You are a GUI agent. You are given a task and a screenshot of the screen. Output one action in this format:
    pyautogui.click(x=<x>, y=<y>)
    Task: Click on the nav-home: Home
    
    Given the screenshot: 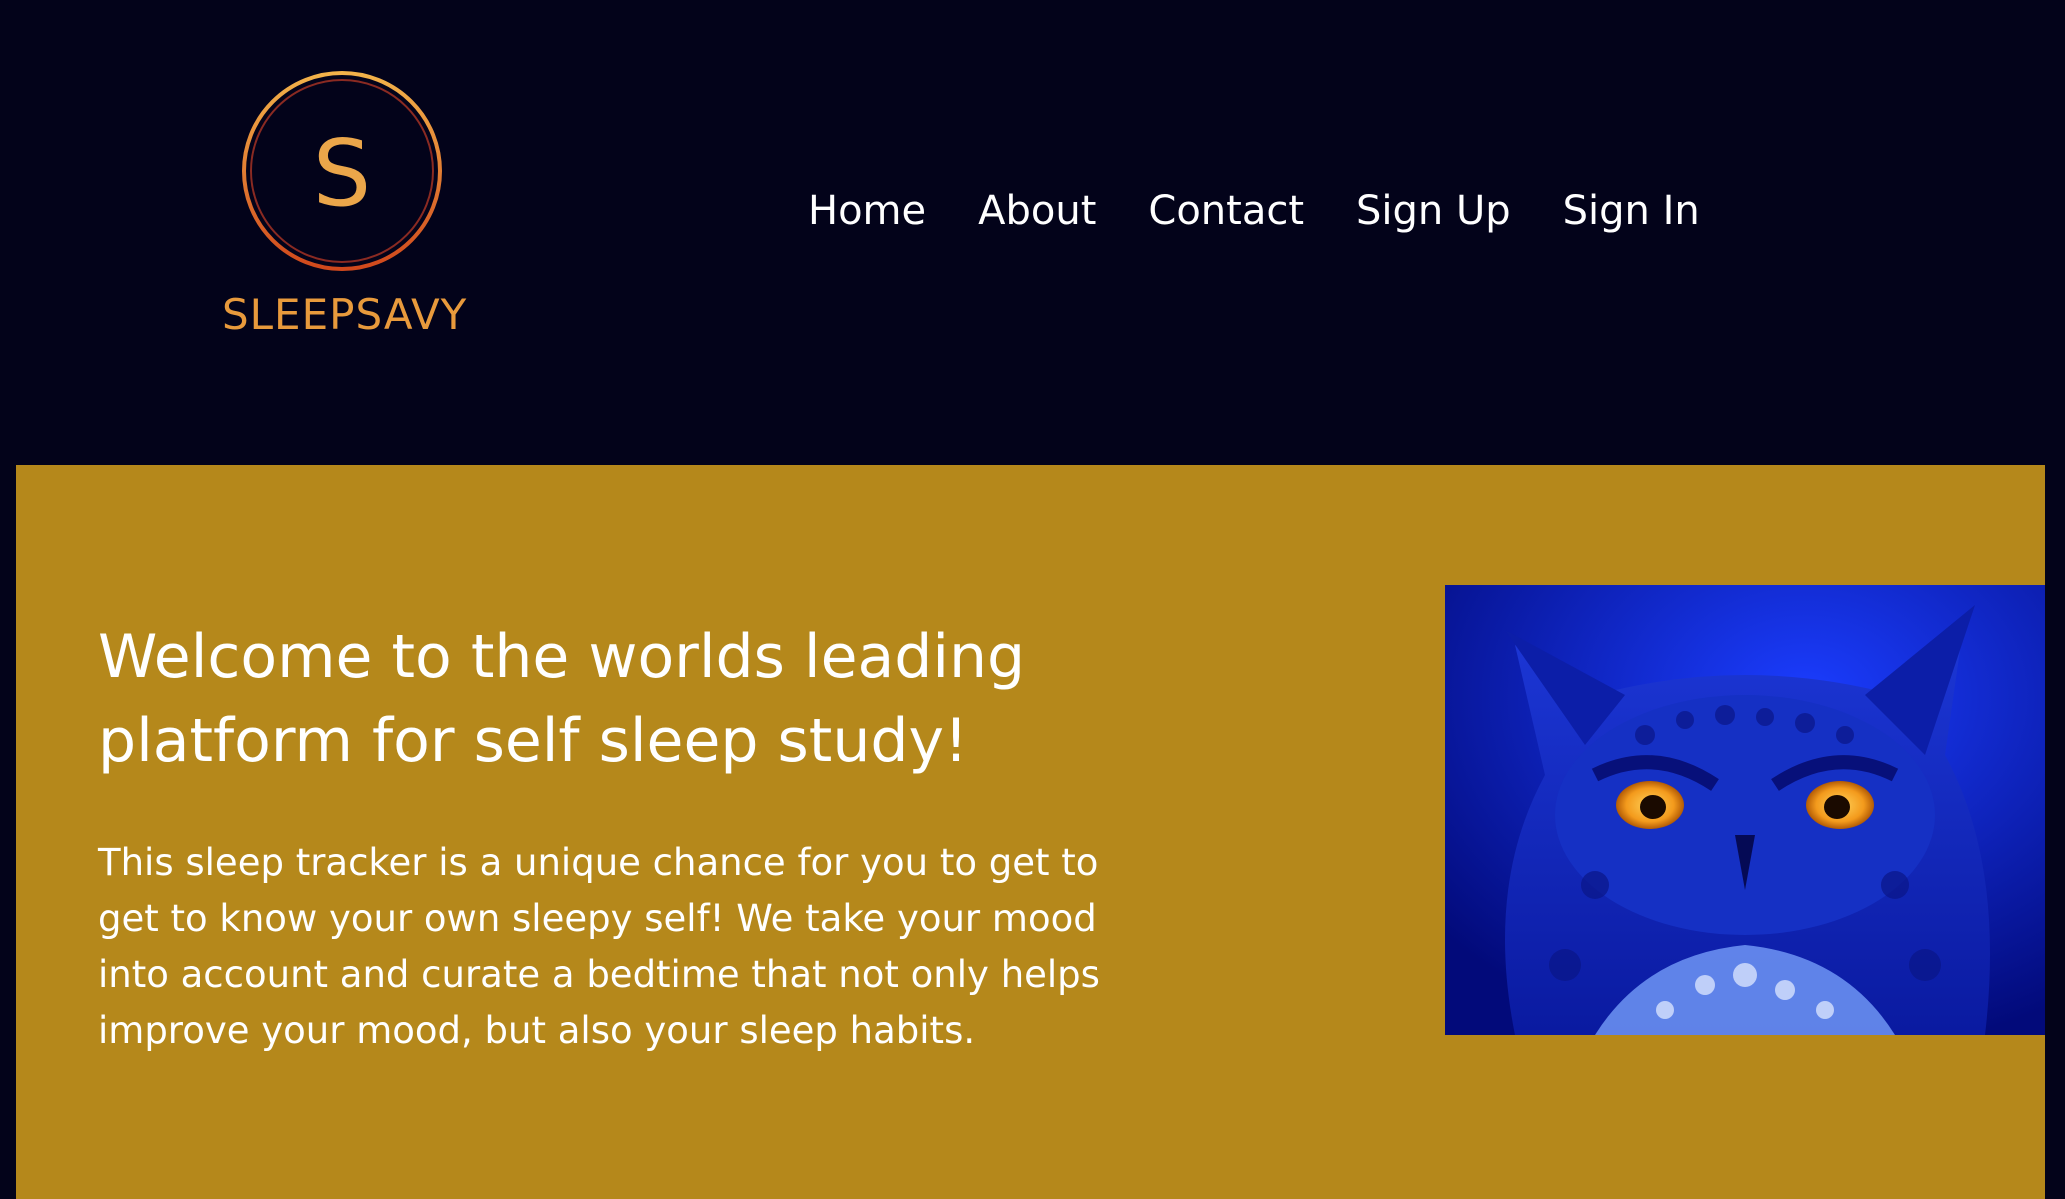 What is the action you would take?
    pyautogui.click(x=867, y=211)
    